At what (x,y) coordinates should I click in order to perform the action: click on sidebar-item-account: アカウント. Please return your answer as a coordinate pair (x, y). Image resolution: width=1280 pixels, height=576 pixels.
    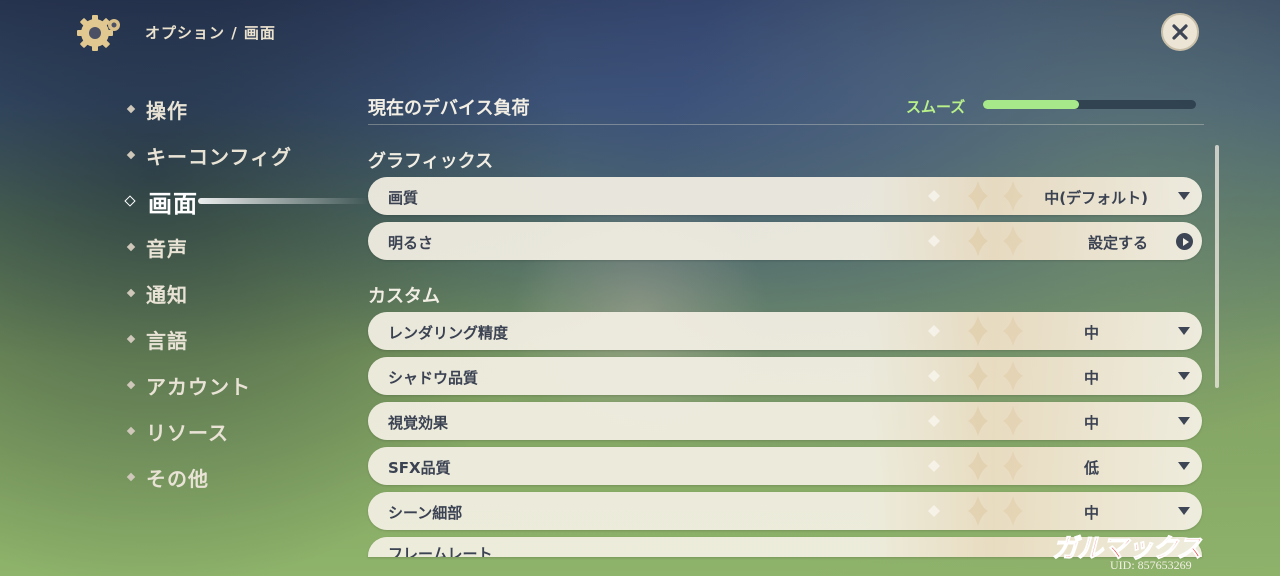
    Looking at the image, I should click on (235, 385).